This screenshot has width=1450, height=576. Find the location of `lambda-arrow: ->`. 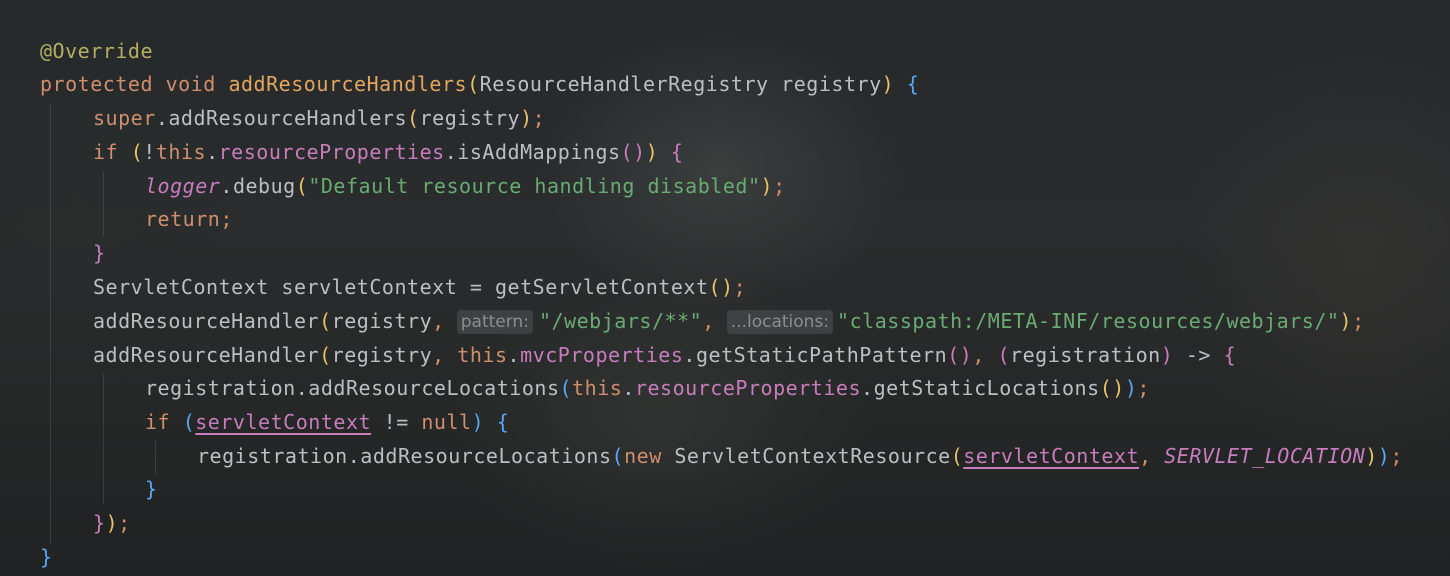

lambda-arrow: -> is located at coordinates (1198, 355).